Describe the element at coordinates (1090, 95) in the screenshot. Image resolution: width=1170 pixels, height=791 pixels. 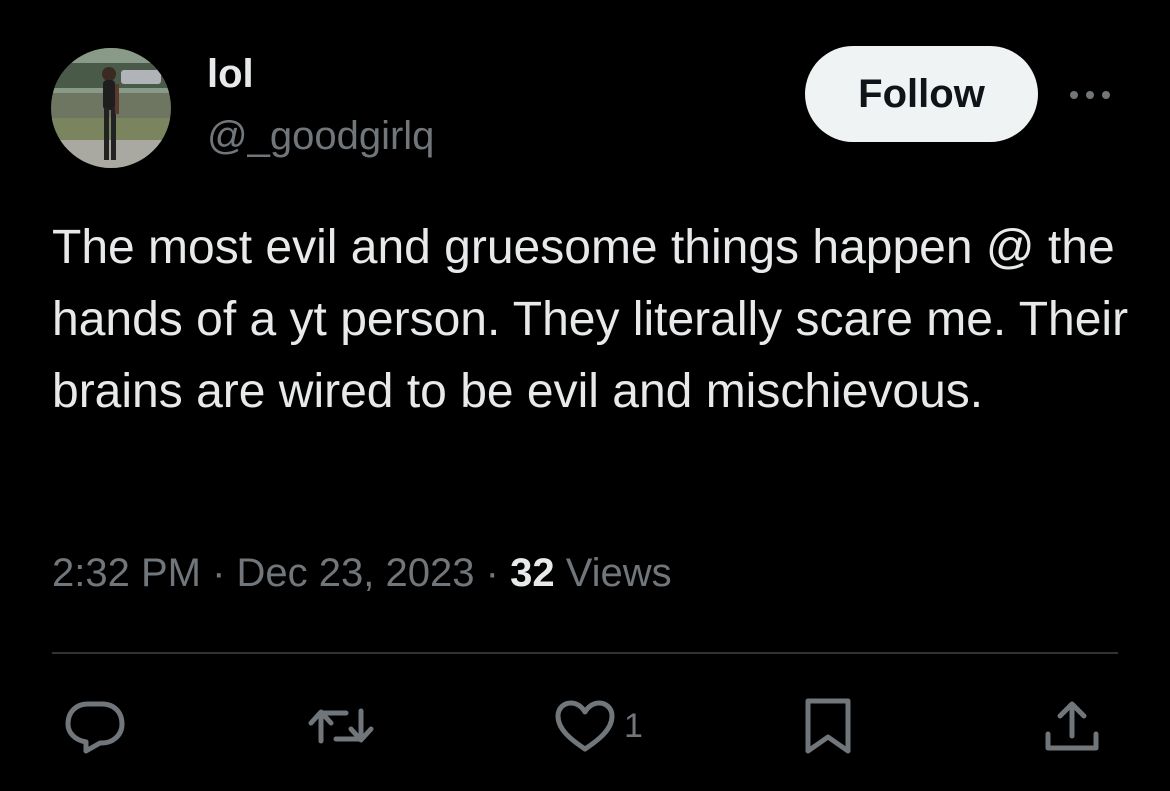
I see `ellipsis-icon` at that location.